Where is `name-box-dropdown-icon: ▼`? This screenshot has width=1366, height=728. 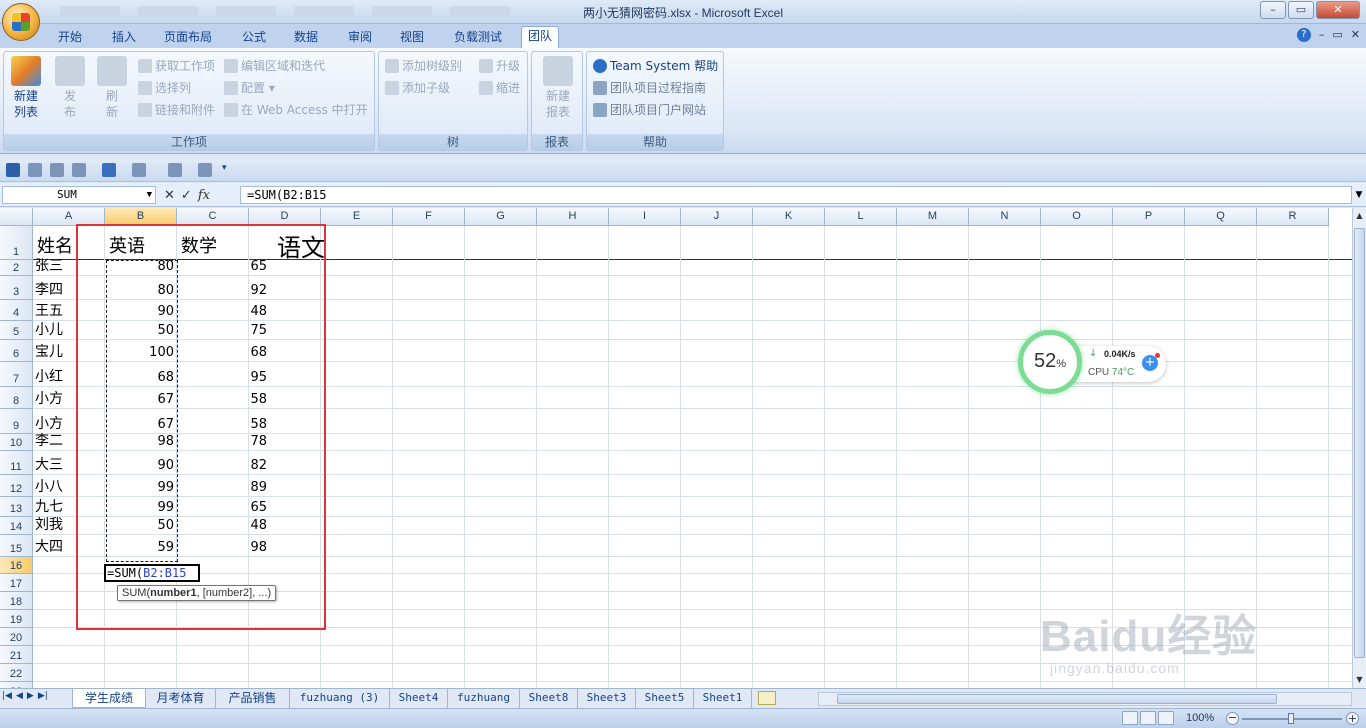
name-box-dropdown-icon: ▼ is located at coordinates (149, 195).